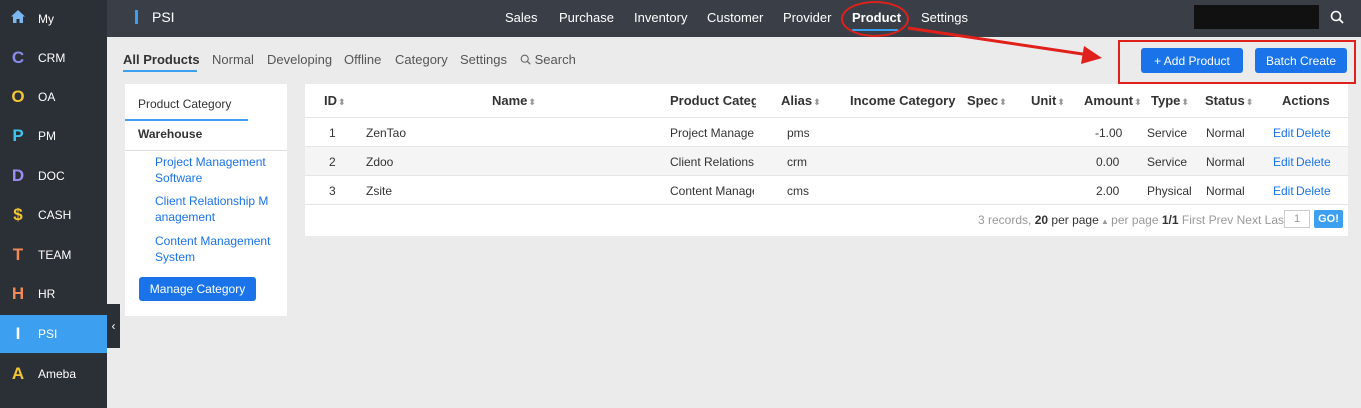 This screenshot has width=1361, height=408. I want to click on sidebar-item-cash: $ CASH, so click(53, 215).